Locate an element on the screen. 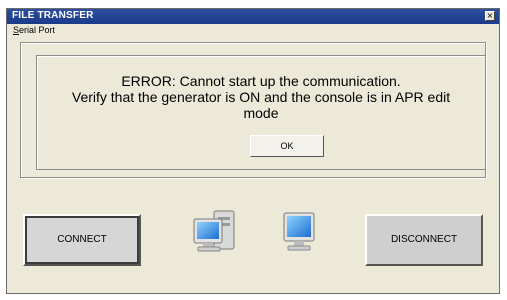 This screenshot has height=300, width=507. menu-serial-port: Serial Port is located at coordinates (34, 30).